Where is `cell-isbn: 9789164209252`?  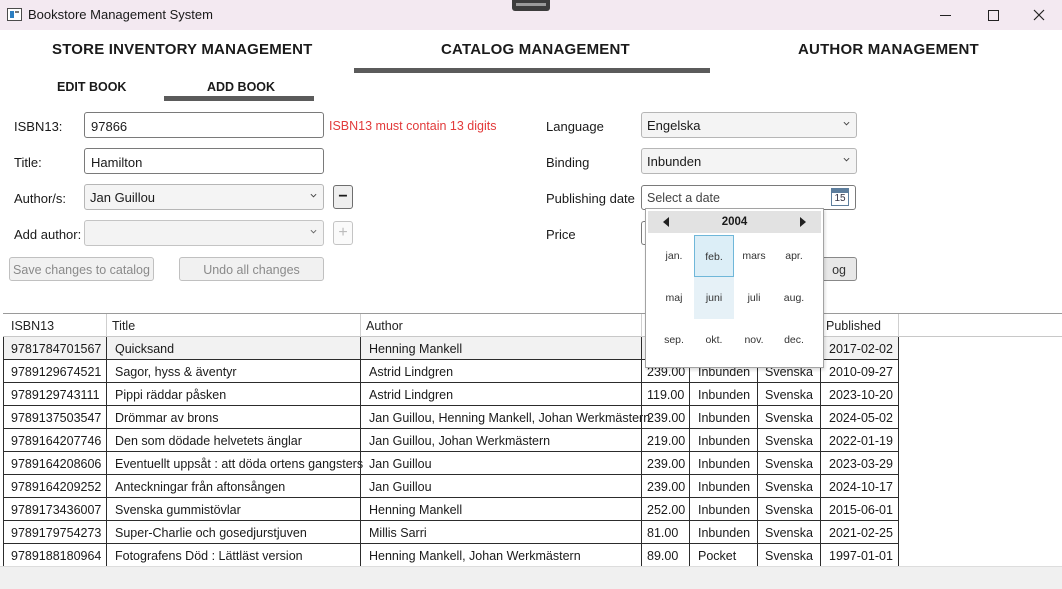
cell-isbn: 9789164209252 is located at coordinates (56, 487).